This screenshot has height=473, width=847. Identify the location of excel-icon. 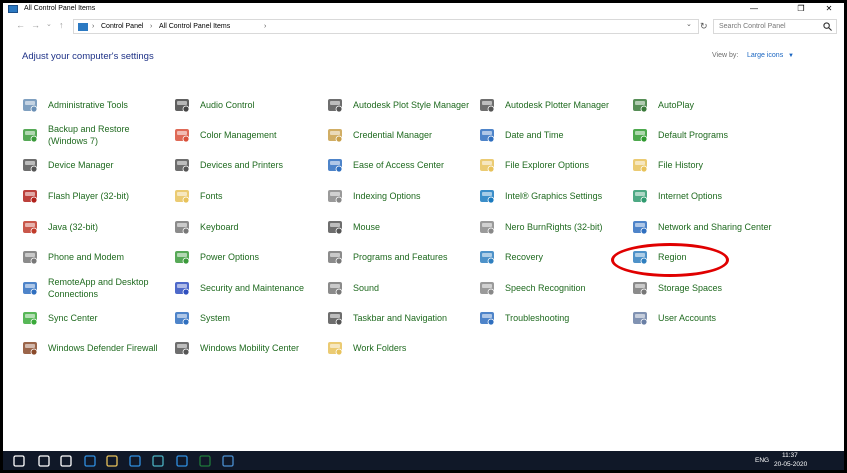
(205, 460).